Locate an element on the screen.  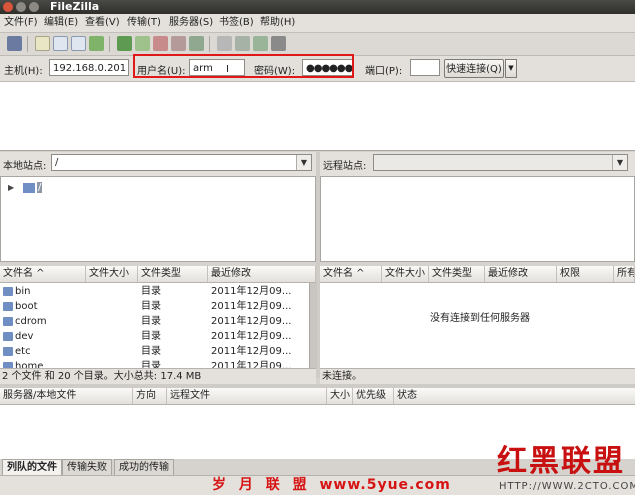
reconnect-icon is located at coordinates (196, 43).